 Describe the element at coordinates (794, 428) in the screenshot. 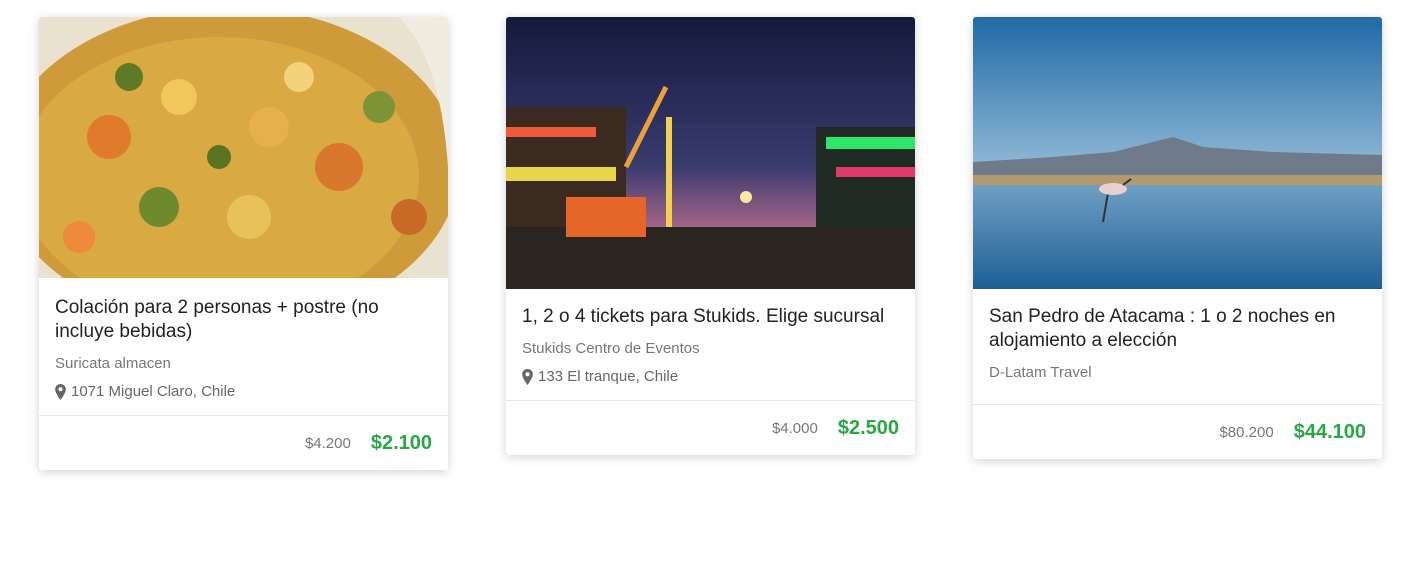

I see `original-price: $4.000` at that location.